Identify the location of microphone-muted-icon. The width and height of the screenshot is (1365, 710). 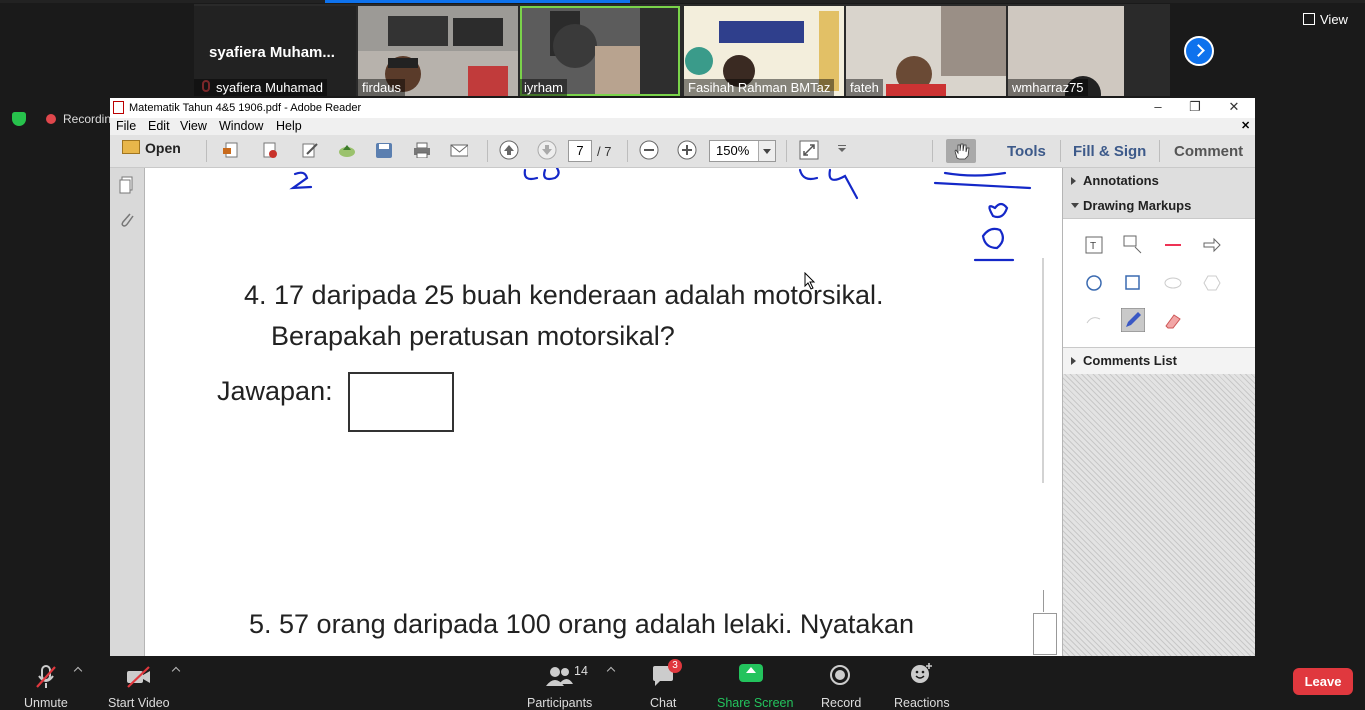
(46, 677).